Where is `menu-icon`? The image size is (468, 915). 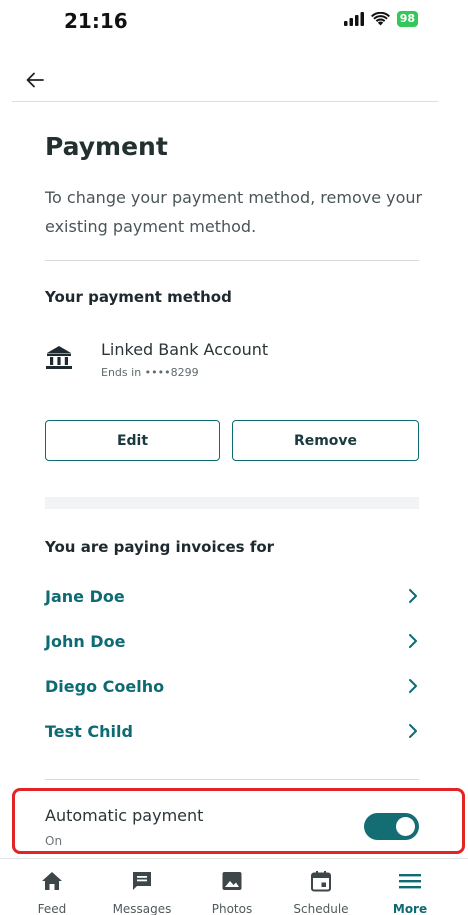
menu-icon is located at coordinates (410, 881).